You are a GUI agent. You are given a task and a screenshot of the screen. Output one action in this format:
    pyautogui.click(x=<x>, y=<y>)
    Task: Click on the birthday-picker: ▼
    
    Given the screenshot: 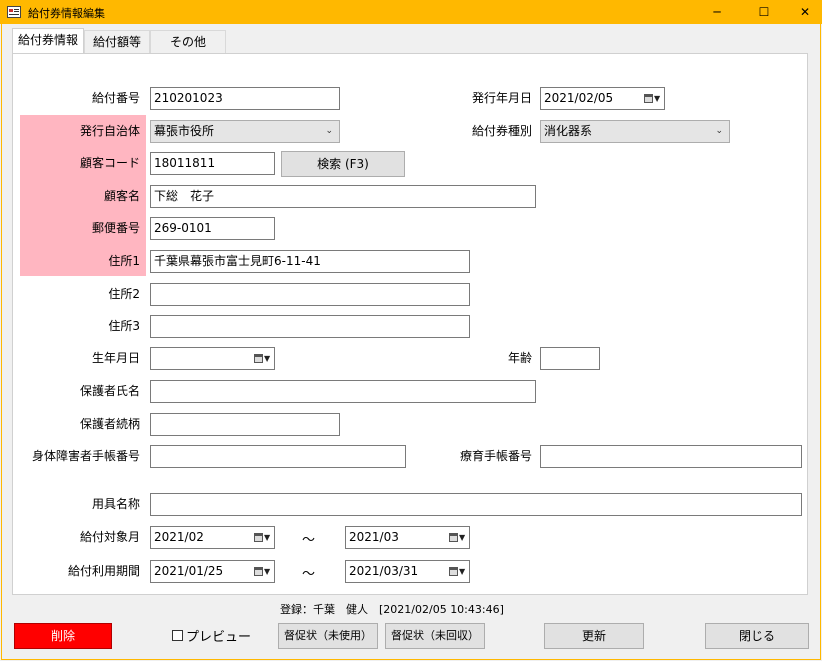 What is the action you would take?
    pyautogui.click(x=212, y=358)
    